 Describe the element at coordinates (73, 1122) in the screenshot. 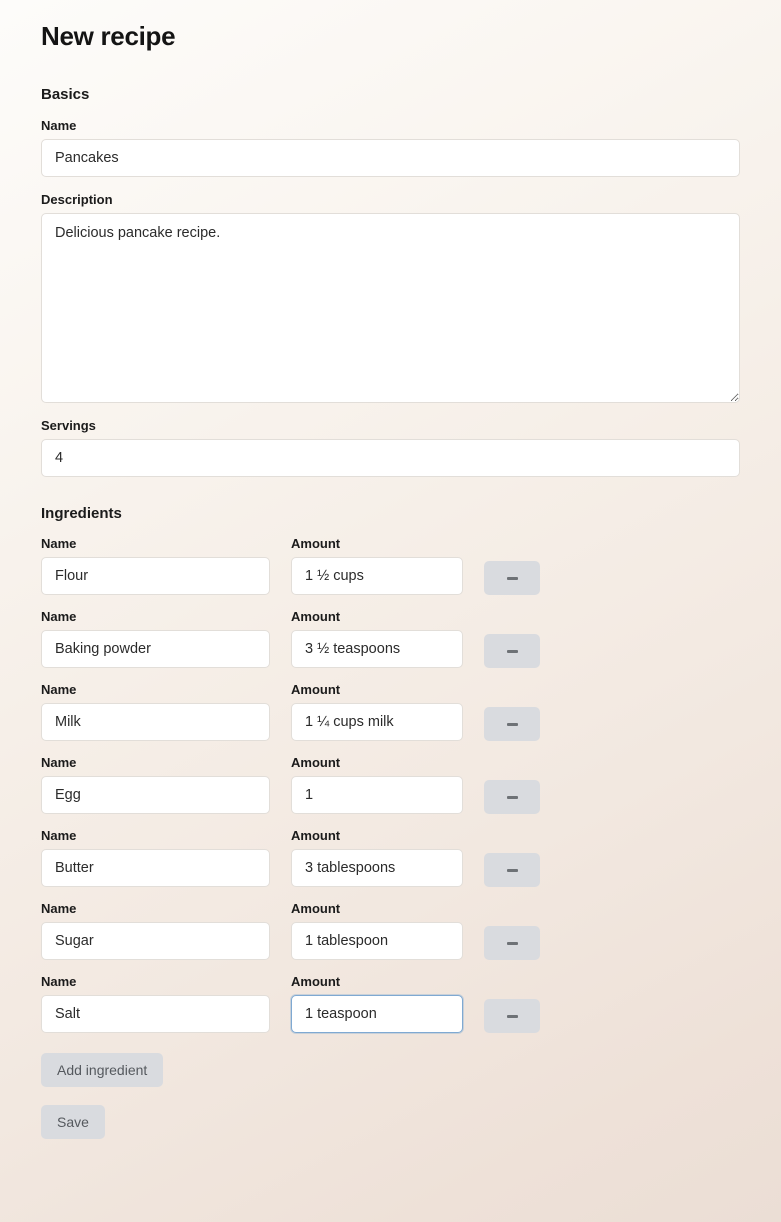

I see `save-button: Save` at that location.